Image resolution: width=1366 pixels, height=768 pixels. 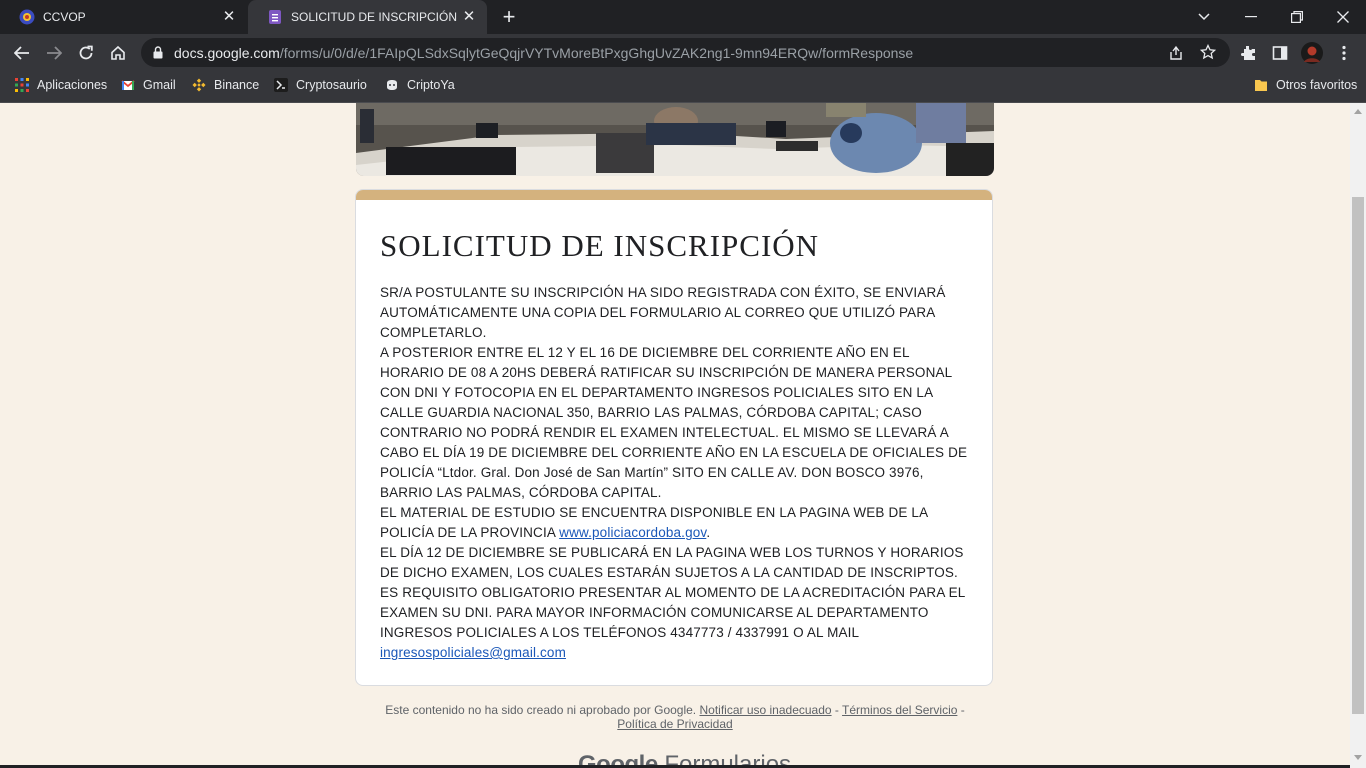 I want to click on policia-website-link: www.policiacordoba.gov, so click(x=632, y=532).